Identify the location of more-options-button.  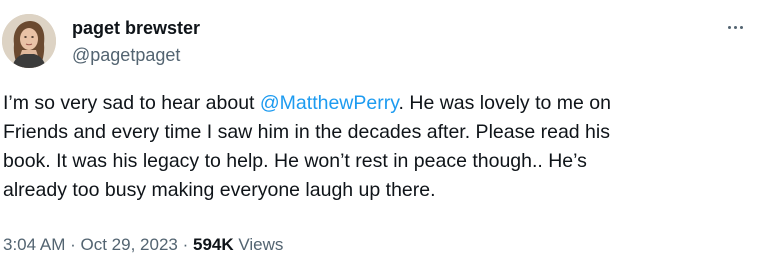
(735, 27).